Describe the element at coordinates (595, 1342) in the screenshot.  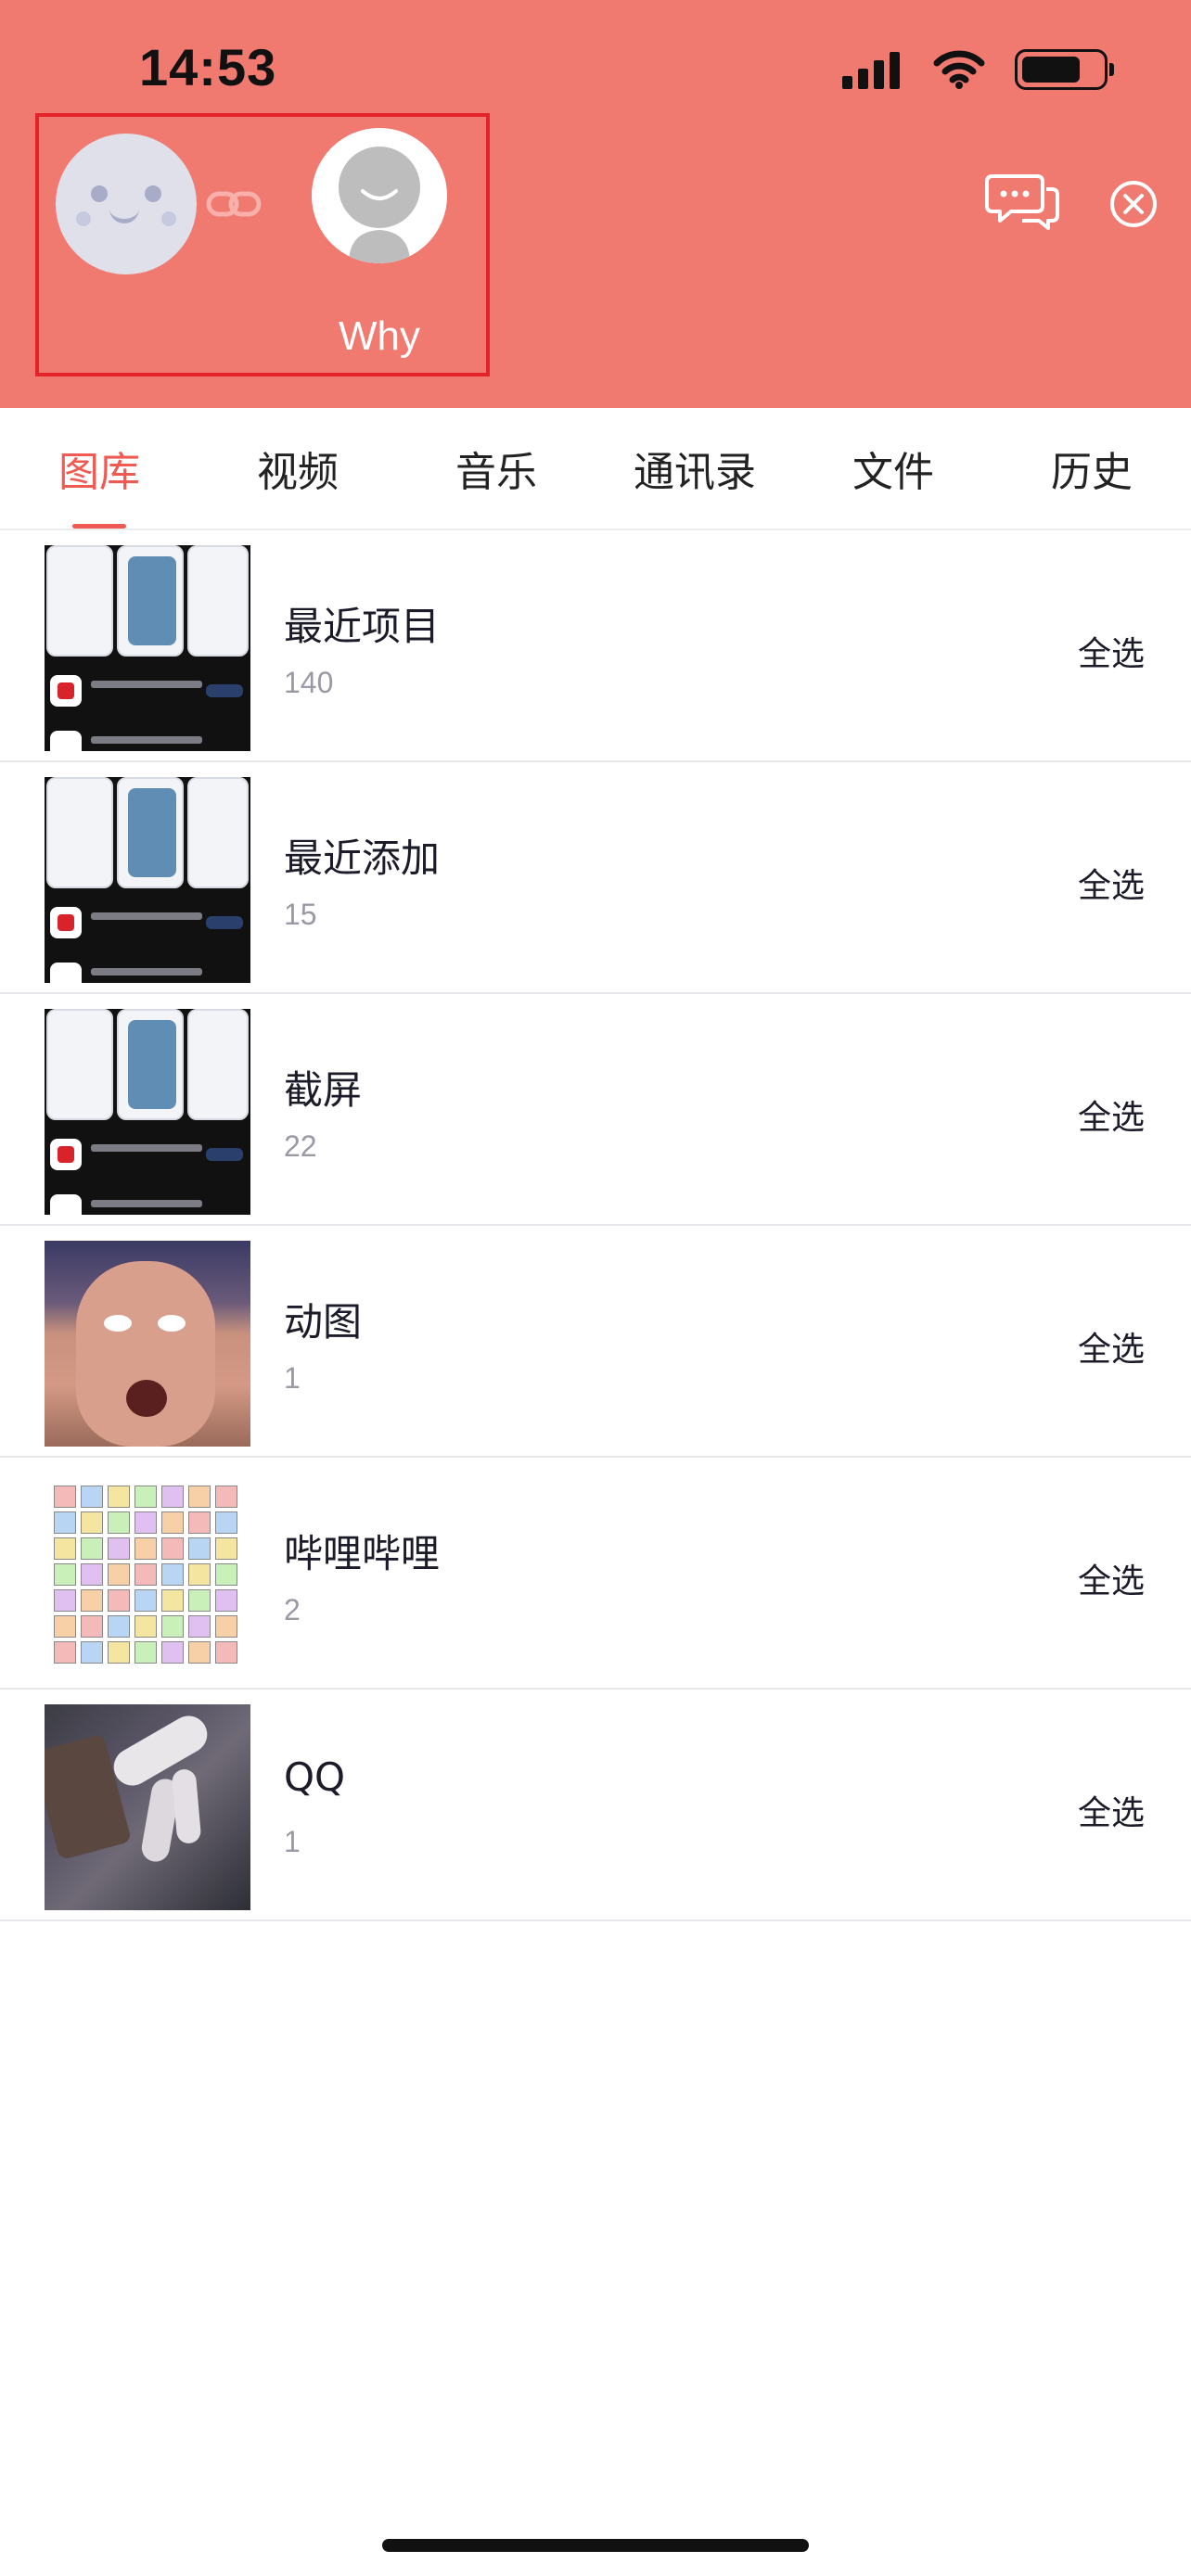
I see `album-row: 动图 1 全选` at that location.